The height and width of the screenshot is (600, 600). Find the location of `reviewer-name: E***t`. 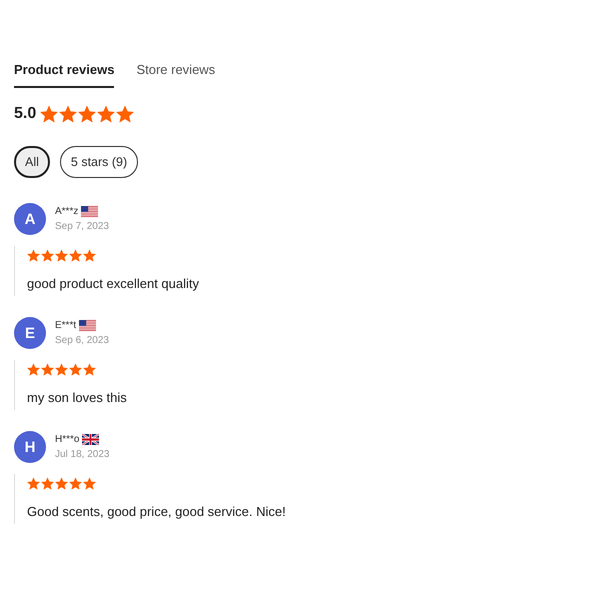

reviewer-name: E***t is located at coordinates (65, 326).